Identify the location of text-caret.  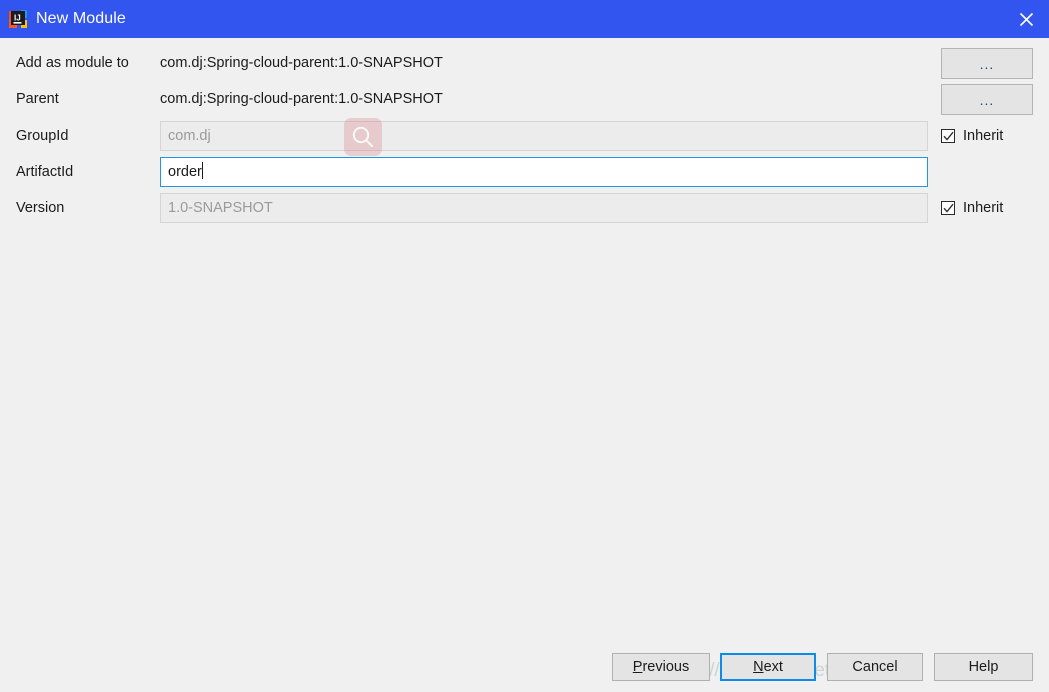
(202, 170).